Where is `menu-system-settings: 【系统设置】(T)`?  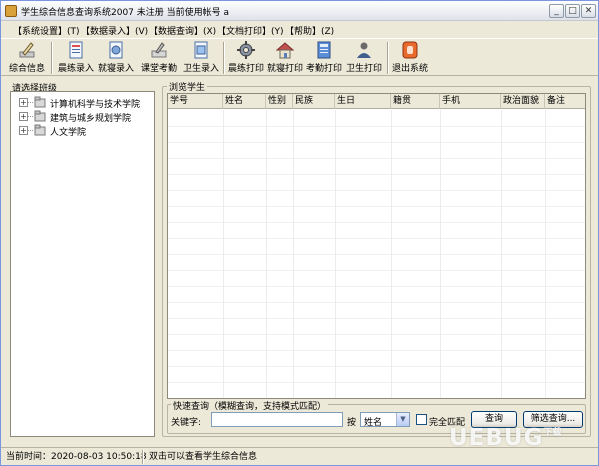 menu-system-settings: 【系统设置】(T) is located at coordinates (46, 30).